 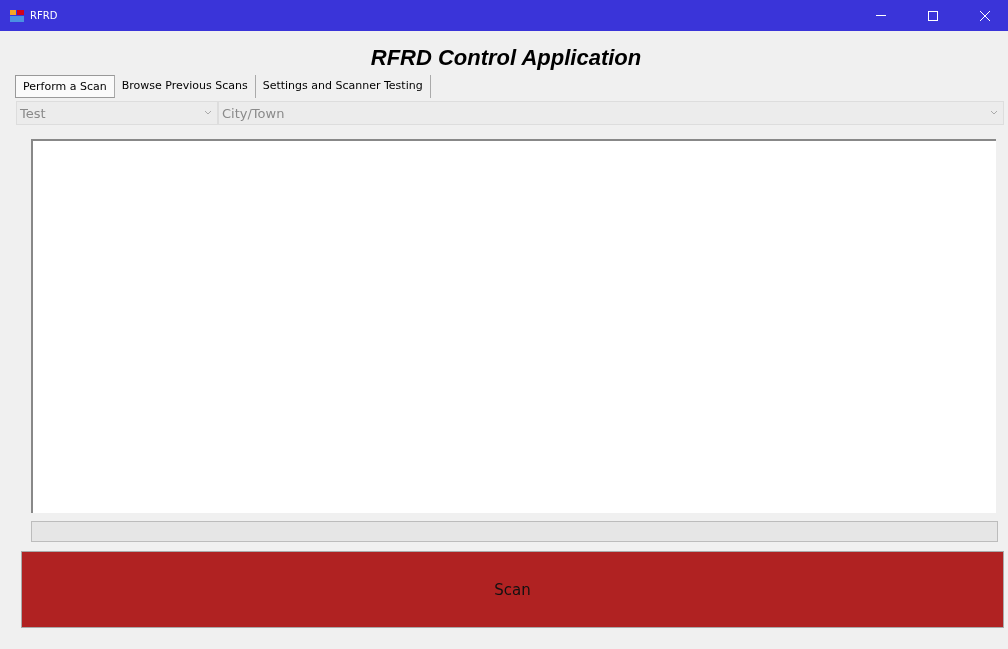 What do you see at coordinates (44, 15) in the screenshot?
I see `window-title: RFRD` at bounding box center [44, 15].